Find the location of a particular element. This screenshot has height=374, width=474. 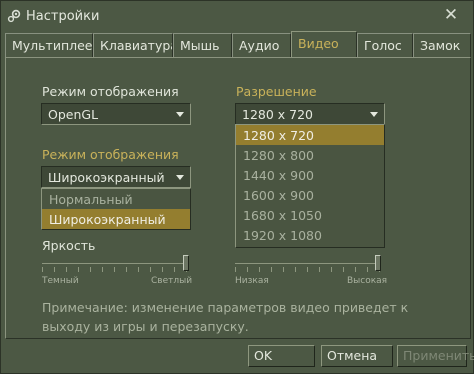

tab-multiplayer: Мультиплеер is located at coordinates (49, 45).